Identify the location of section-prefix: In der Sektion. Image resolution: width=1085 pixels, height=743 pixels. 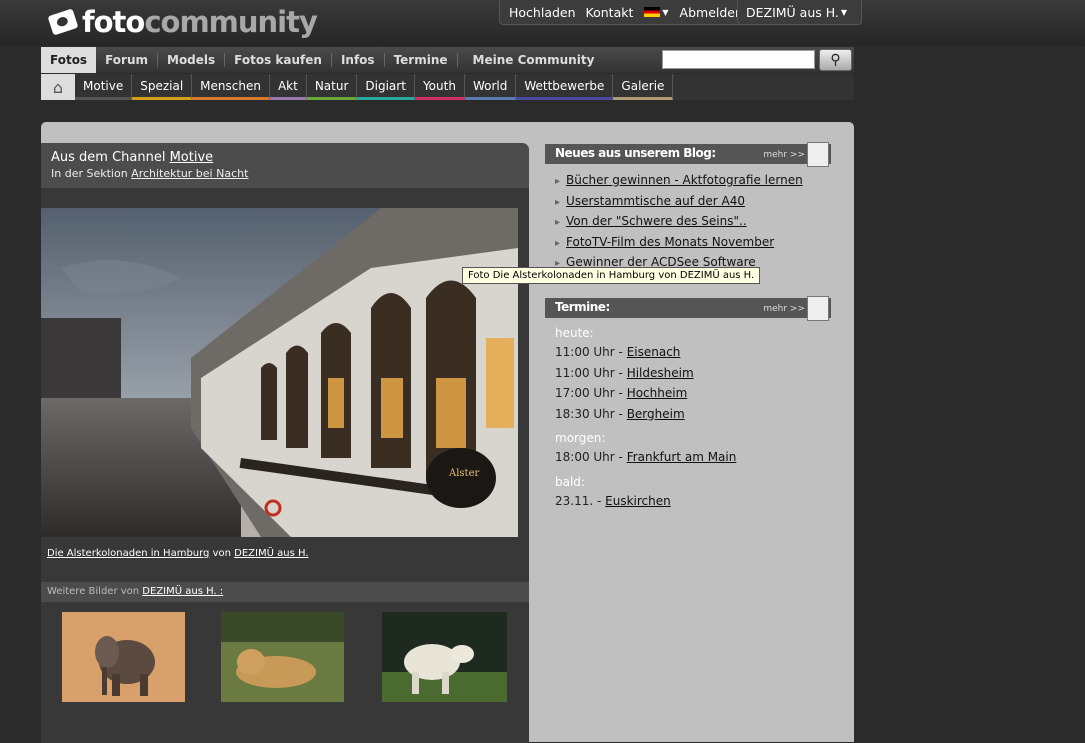
(91, 173).